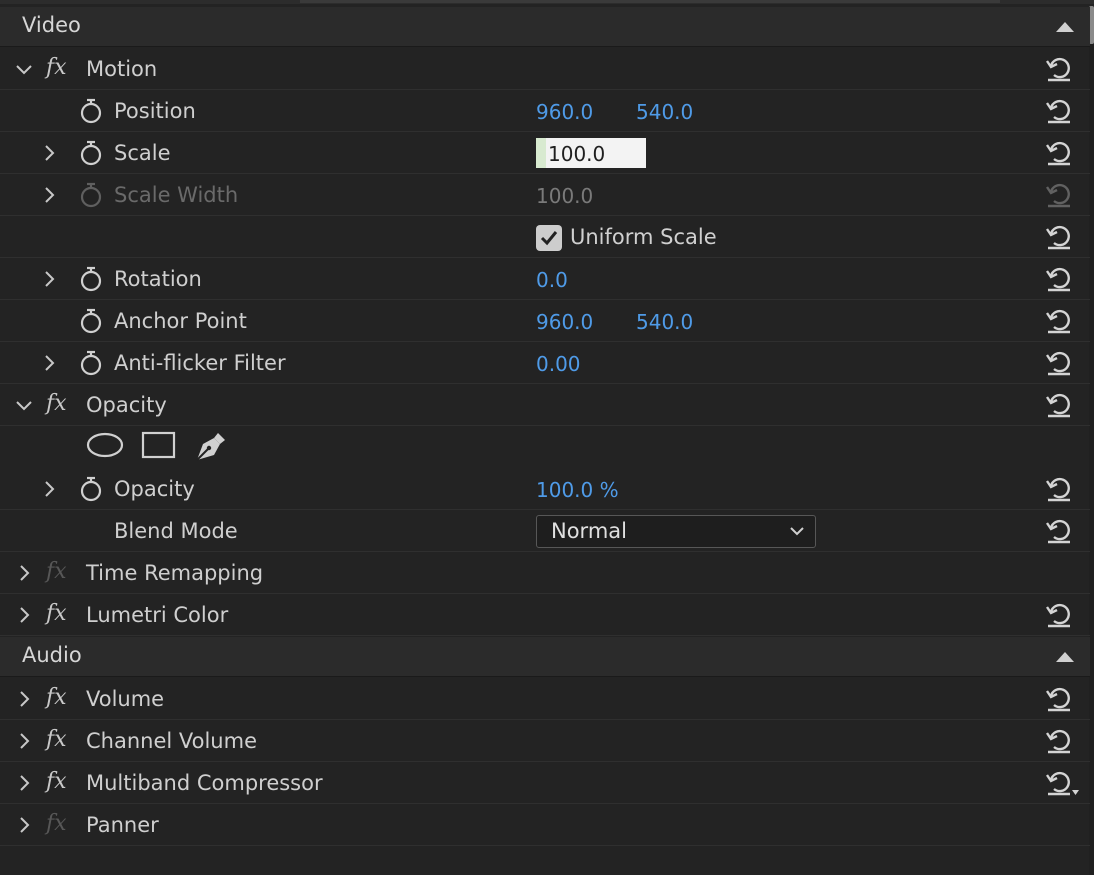 The height and width of the screenshot is (875, 1094). I want to click on param-row-scale-width: Scale Width 100.0, so click(545, 195).